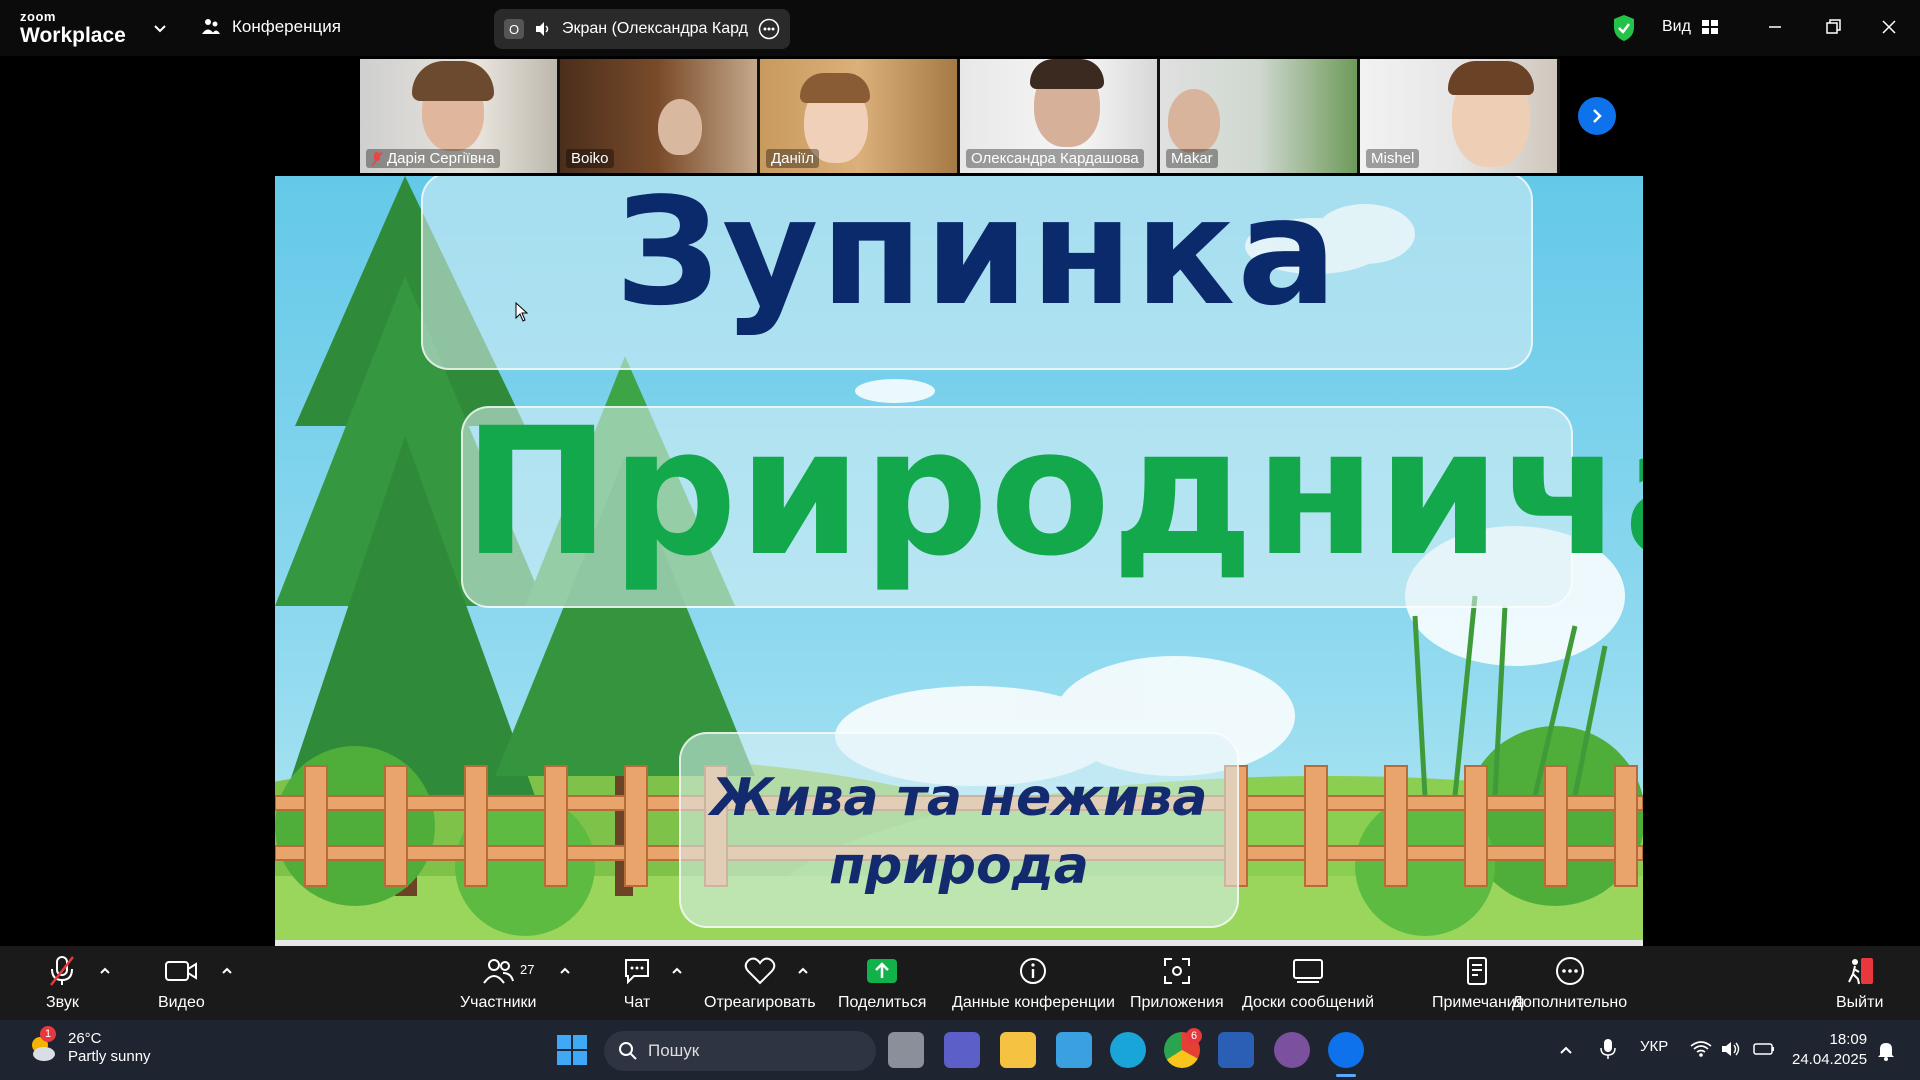 Image resolution: width=1920 pixels, height=1080 pixels. I want to click on share-screen-button: Поделиться, so click(882, 983).